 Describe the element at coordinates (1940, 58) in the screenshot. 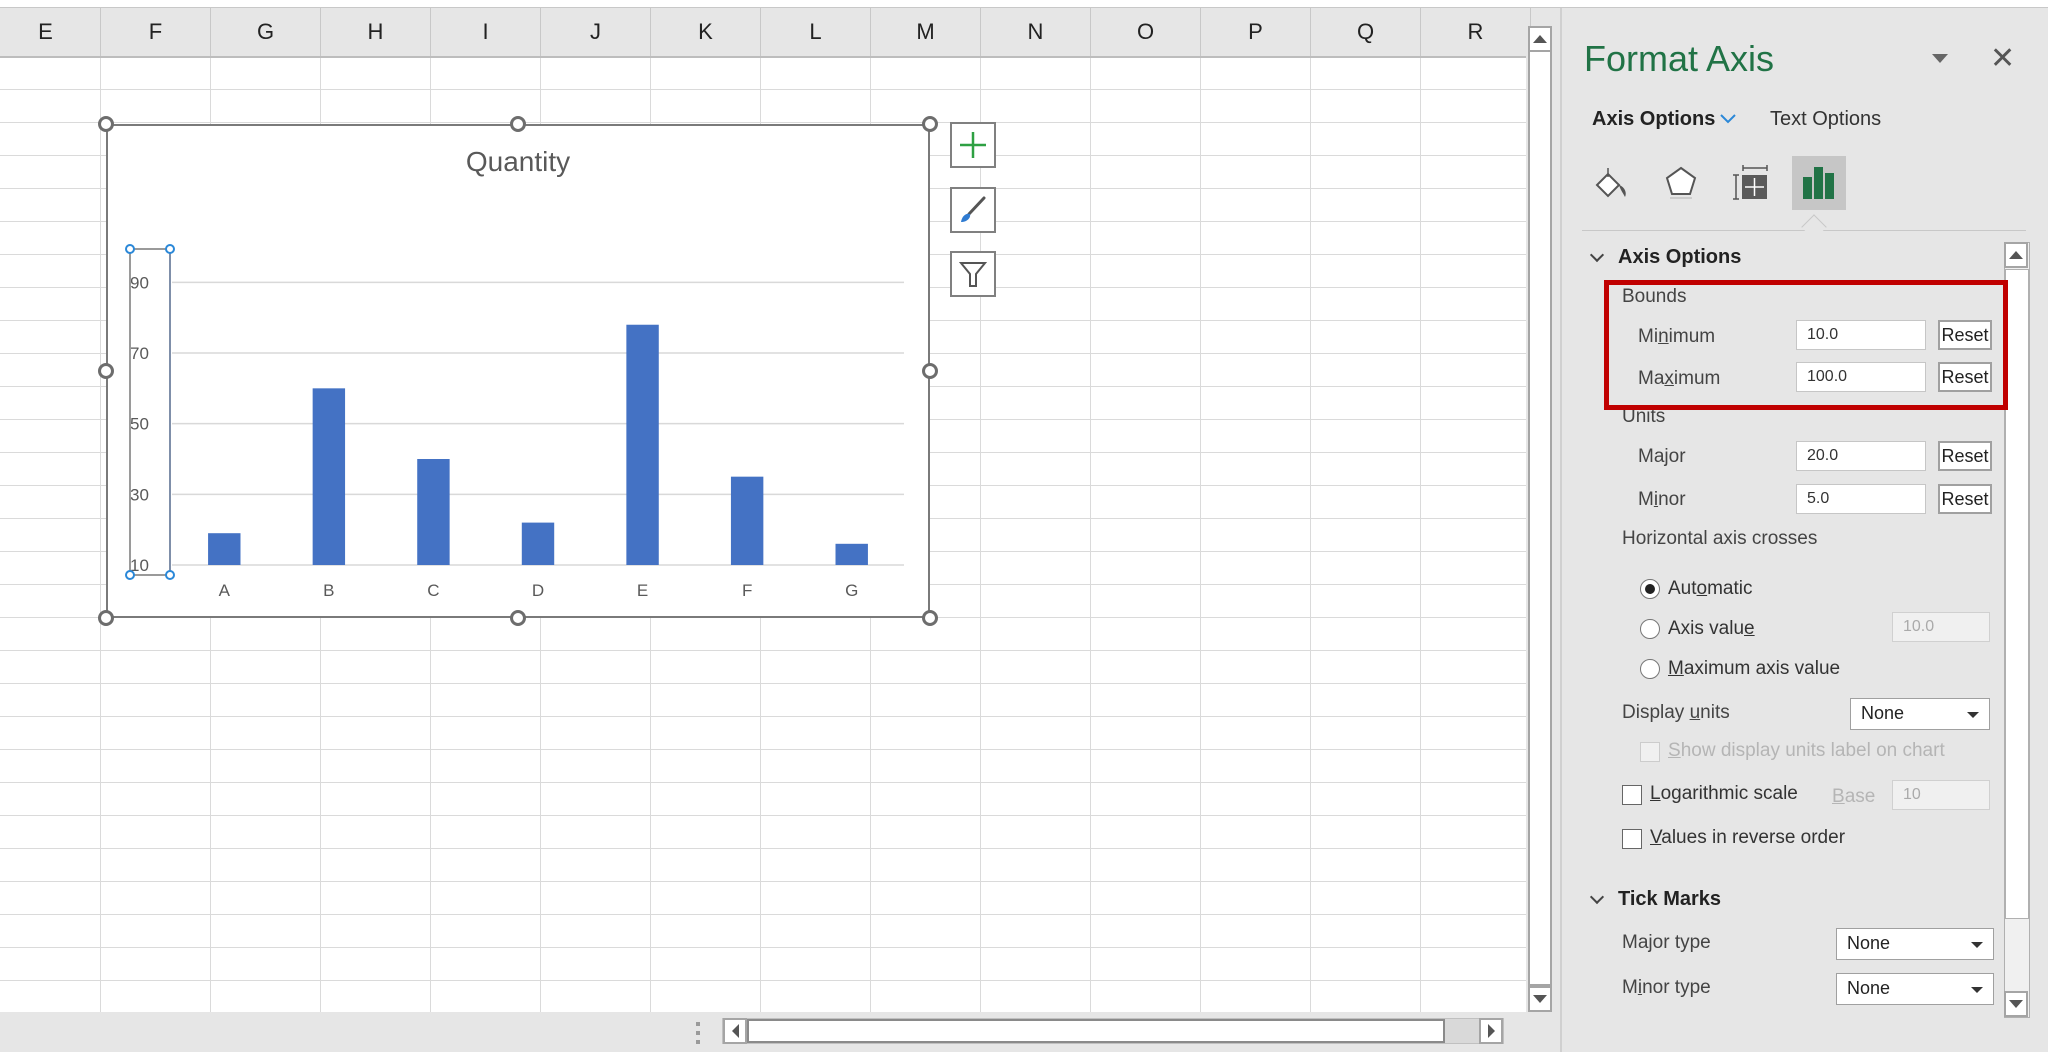

I see `pane-options-dropdown-icon` at that location.